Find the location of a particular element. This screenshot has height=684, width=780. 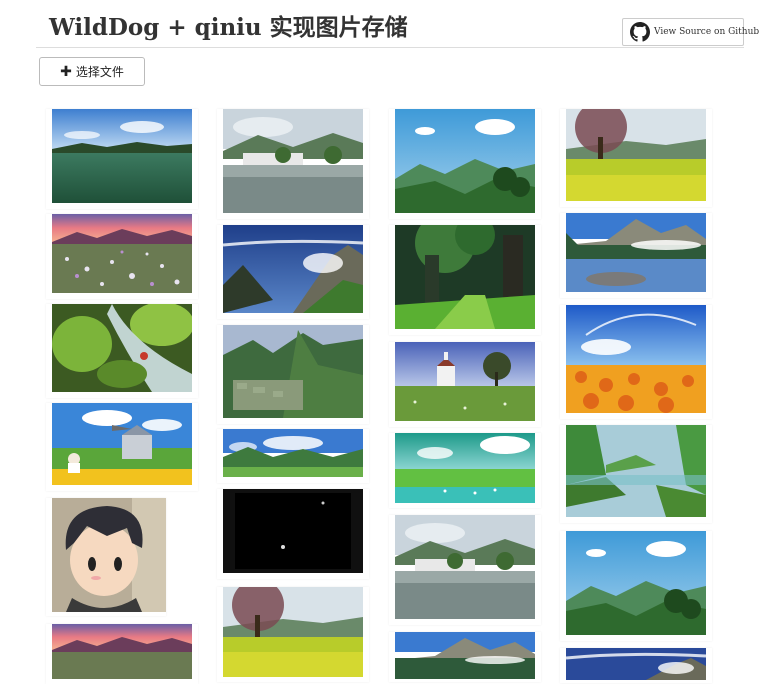

gallery-image-lagoon-meadow is located at coordinates (465, 470).